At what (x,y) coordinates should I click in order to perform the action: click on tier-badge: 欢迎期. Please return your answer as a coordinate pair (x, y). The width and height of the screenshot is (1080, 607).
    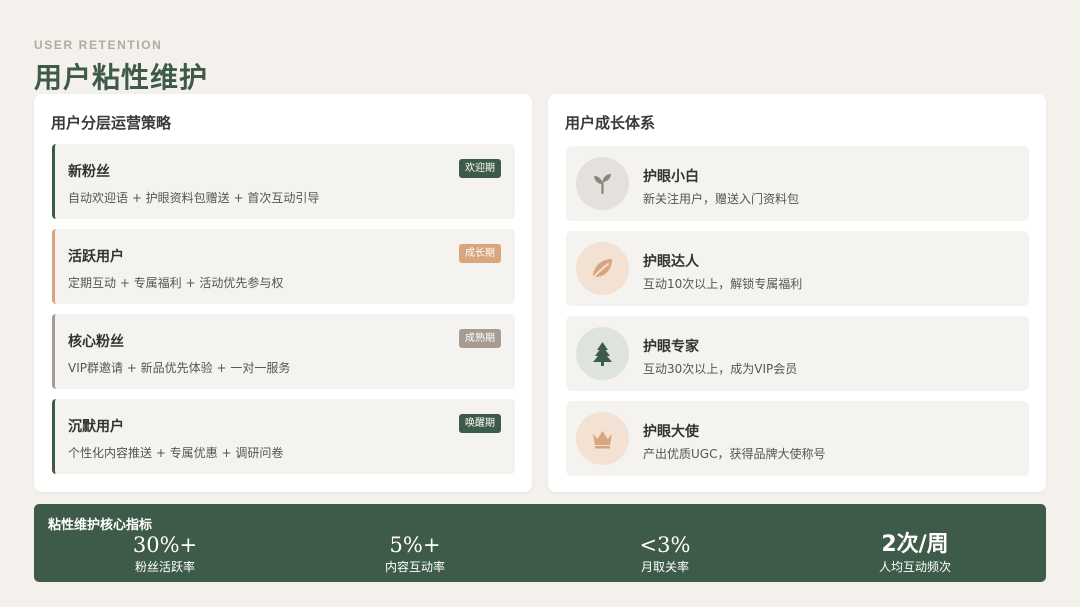
    Looking at the image, I should click on (480, 168).